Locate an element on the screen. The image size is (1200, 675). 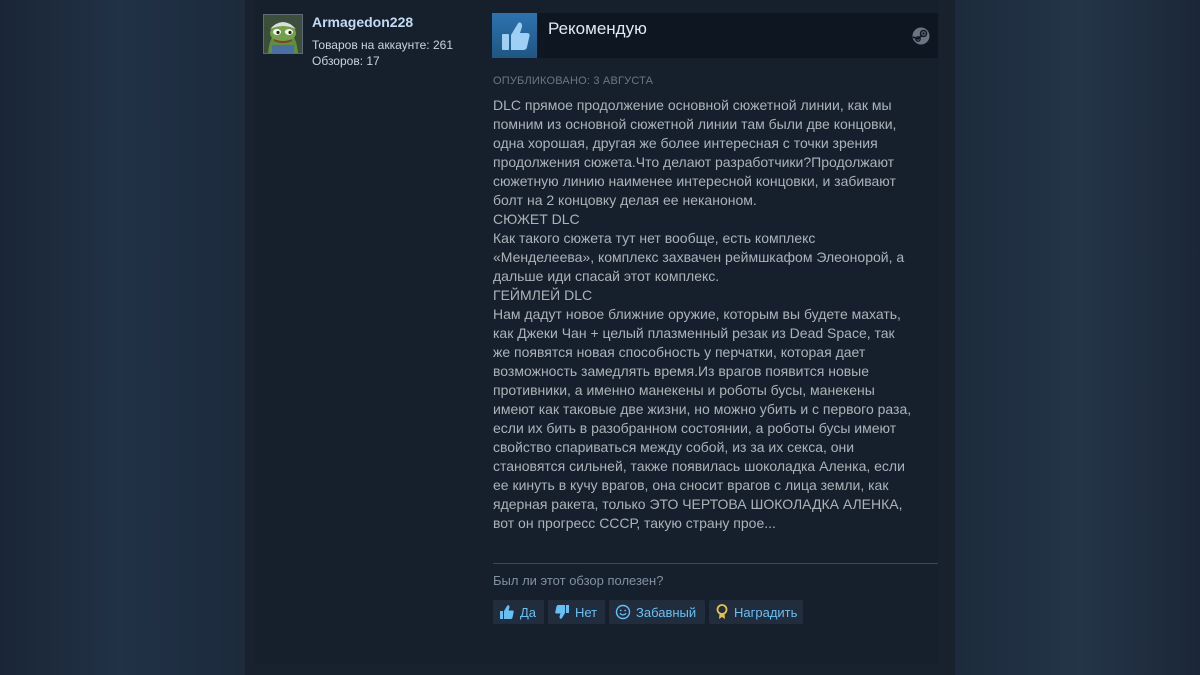
frog-avatar-icon is located at coordinates (283, 34).